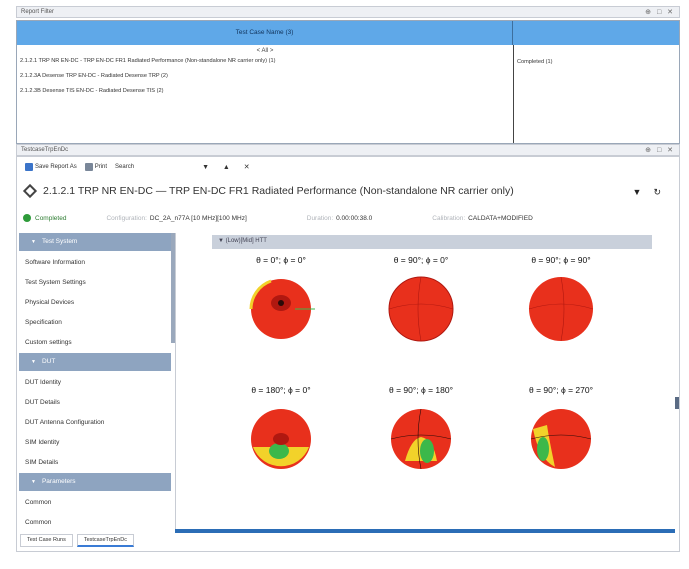  What do you see at coordinates (643, 192) in the screenshot?
I see `filter-icon: ▼` at bounding box center [643, 192].